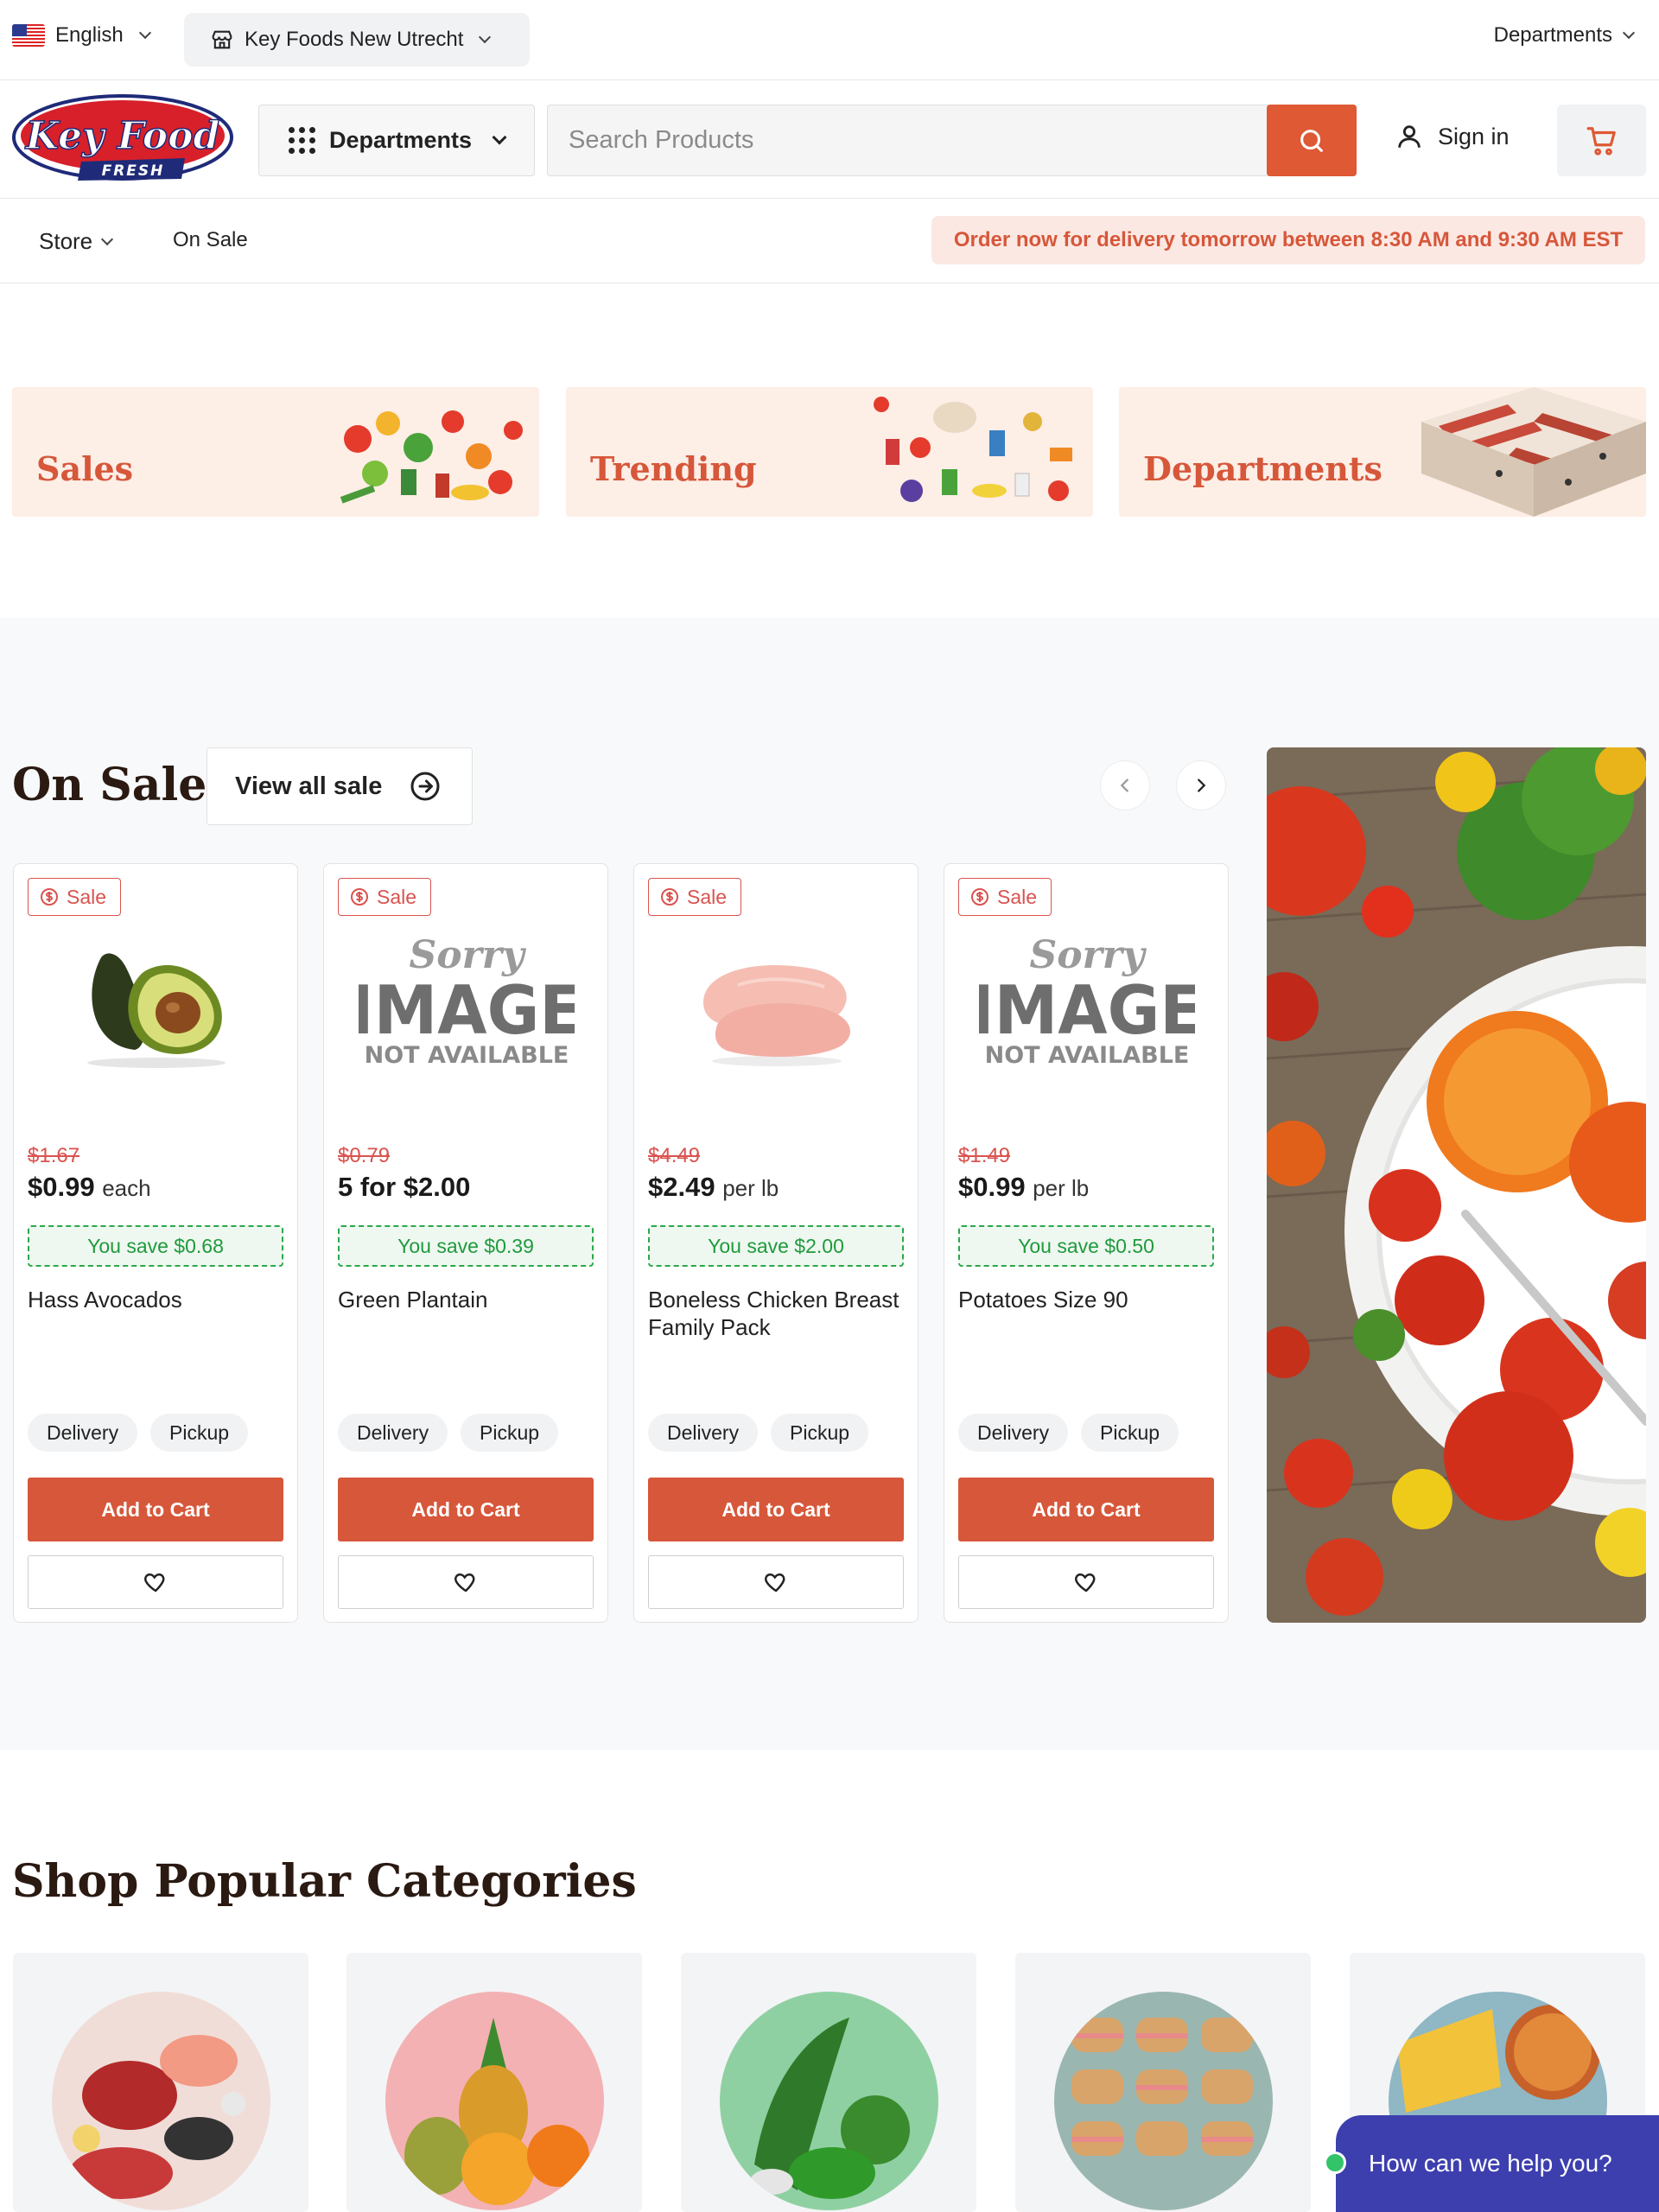 This screenshot has height=2212, width=1659. I want to click on chevron-left-icon, so click(1124, 785).